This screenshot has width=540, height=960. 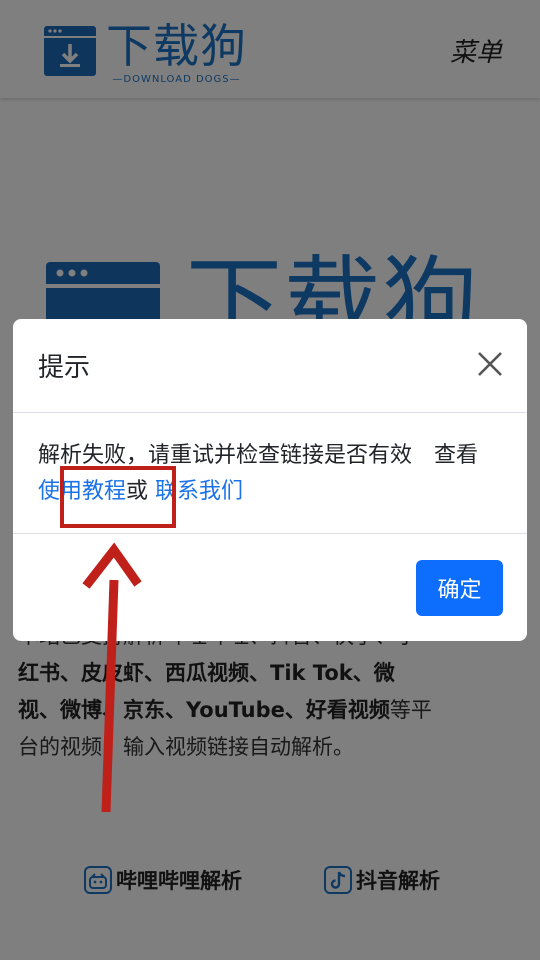 What do you see at coordinates (258, 455) in the screenshot?
I see `error-message: 解析失败，请重试并检查链接是否有效 查看` at bounding box center [258, 455].